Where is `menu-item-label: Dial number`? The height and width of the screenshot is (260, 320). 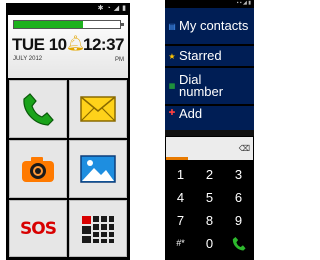 menu-item-label: Dial number is located at coordinates (201, 85).